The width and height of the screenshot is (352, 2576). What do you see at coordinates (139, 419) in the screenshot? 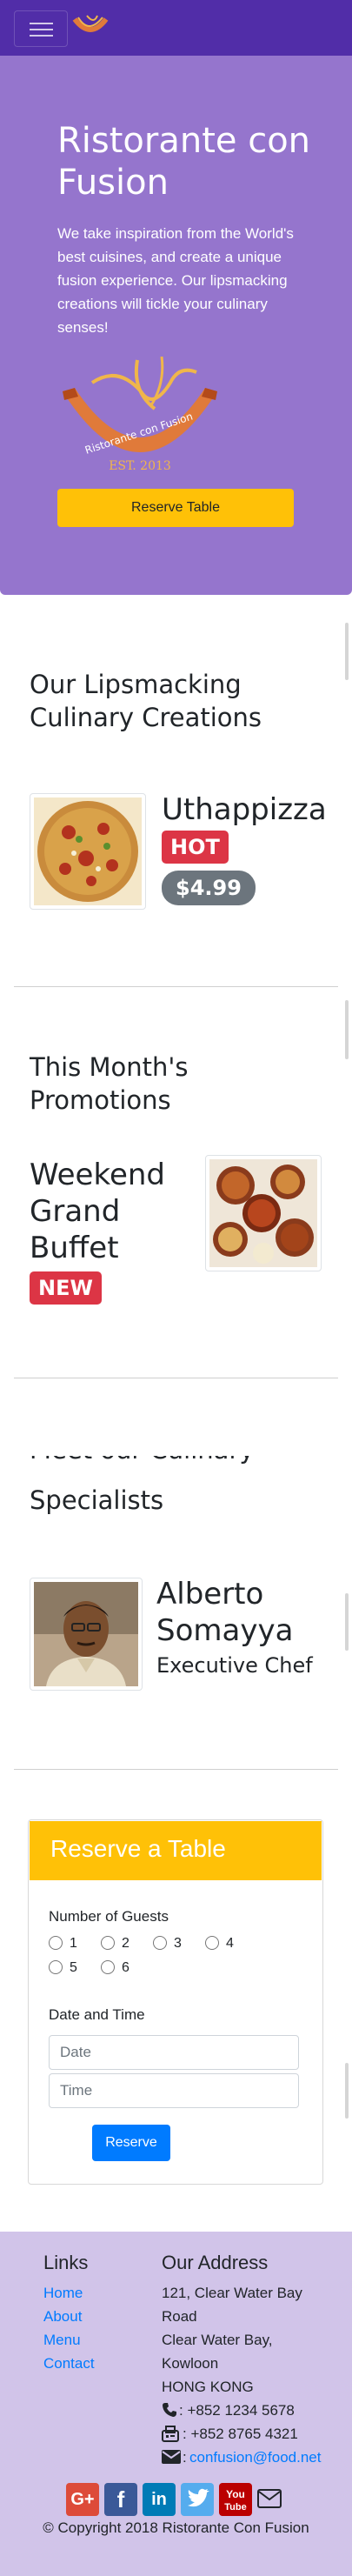
I see `restaurant-logo: Ristorante con Fusion EST. 2013` at bounding box center [139, 419].